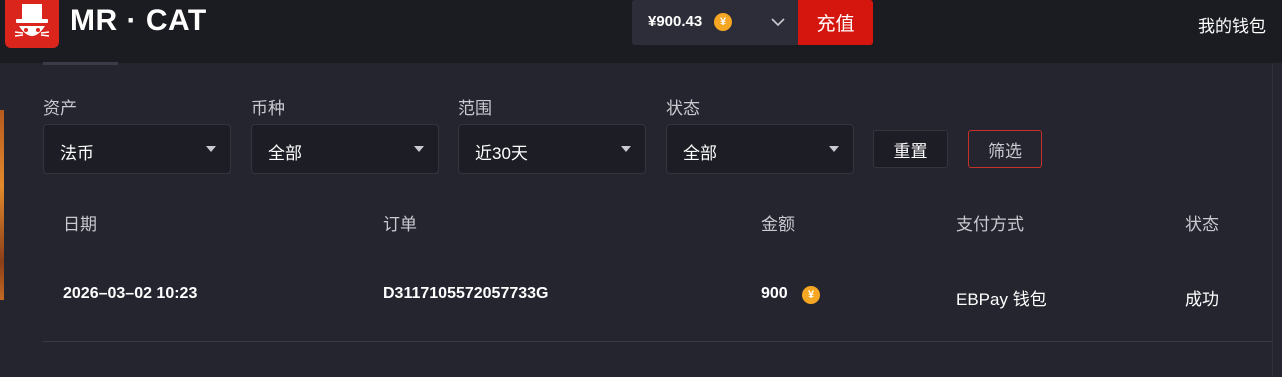  I want to click on balance-amount: ¥900.43, so click(675, 21).